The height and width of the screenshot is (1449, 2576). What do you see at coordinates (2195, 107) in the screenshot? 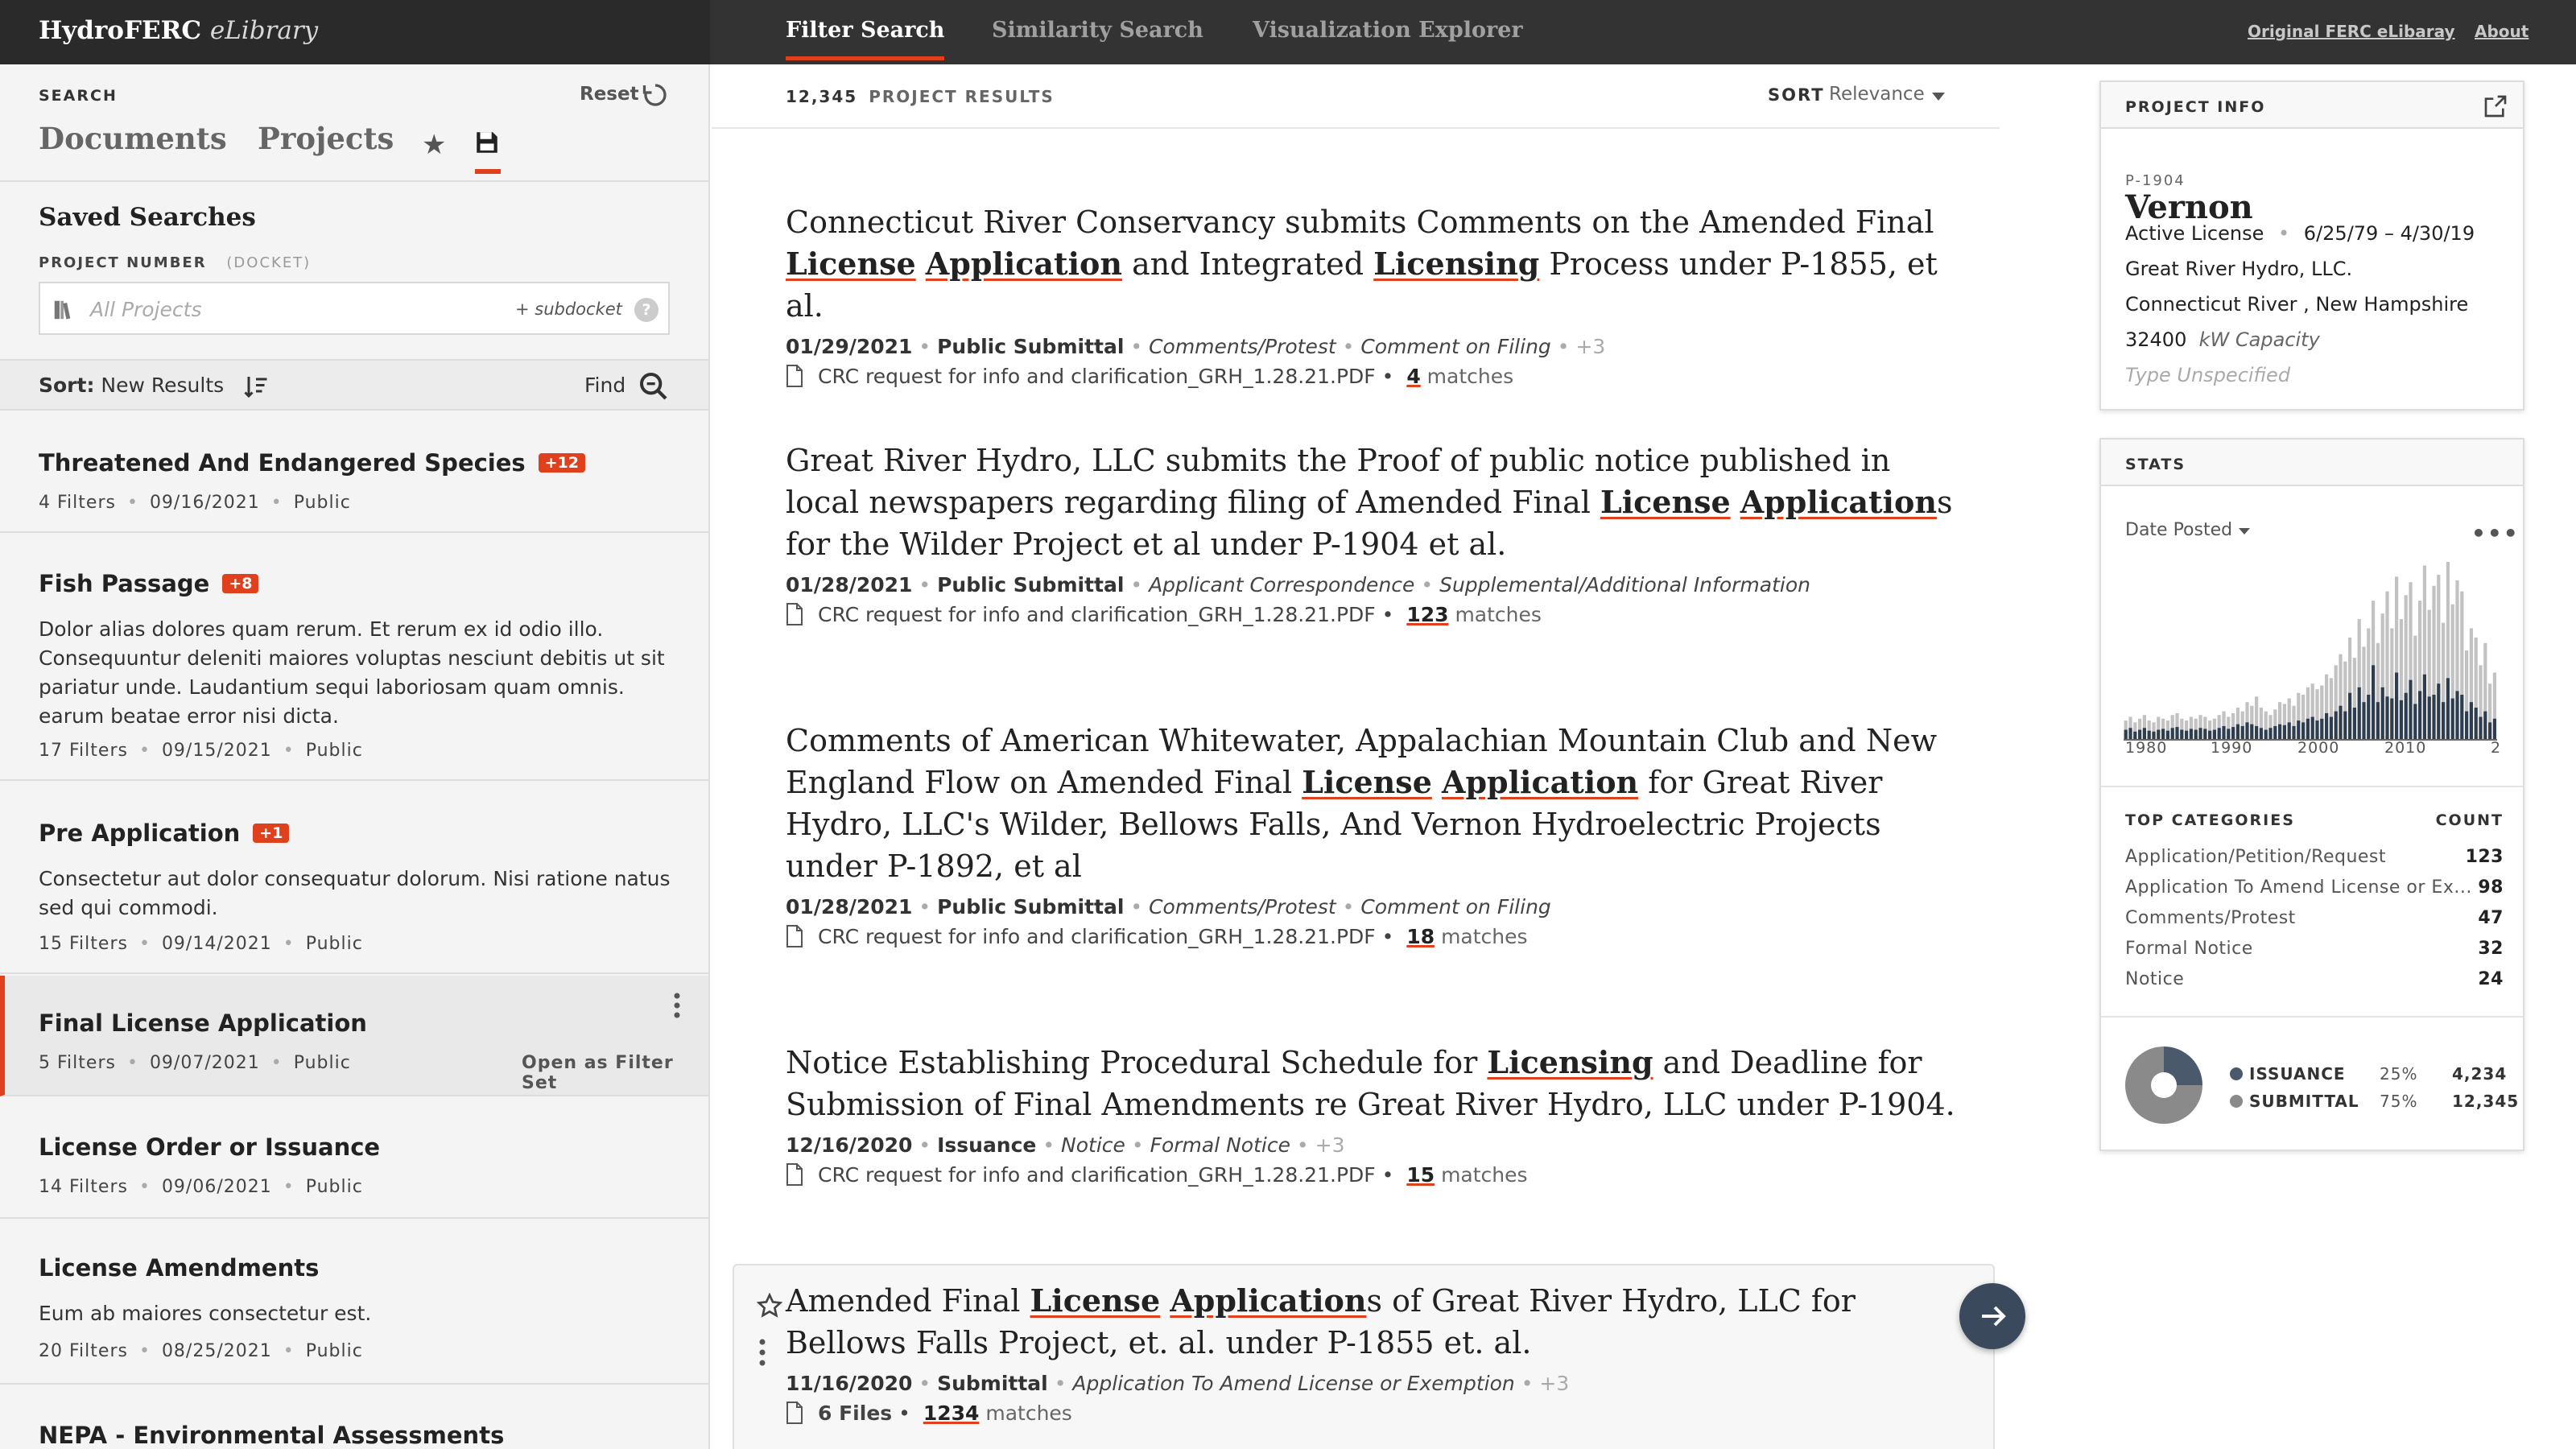
I see `project-info-label: PROJECT INFO` at bounding box center [2195, 107].